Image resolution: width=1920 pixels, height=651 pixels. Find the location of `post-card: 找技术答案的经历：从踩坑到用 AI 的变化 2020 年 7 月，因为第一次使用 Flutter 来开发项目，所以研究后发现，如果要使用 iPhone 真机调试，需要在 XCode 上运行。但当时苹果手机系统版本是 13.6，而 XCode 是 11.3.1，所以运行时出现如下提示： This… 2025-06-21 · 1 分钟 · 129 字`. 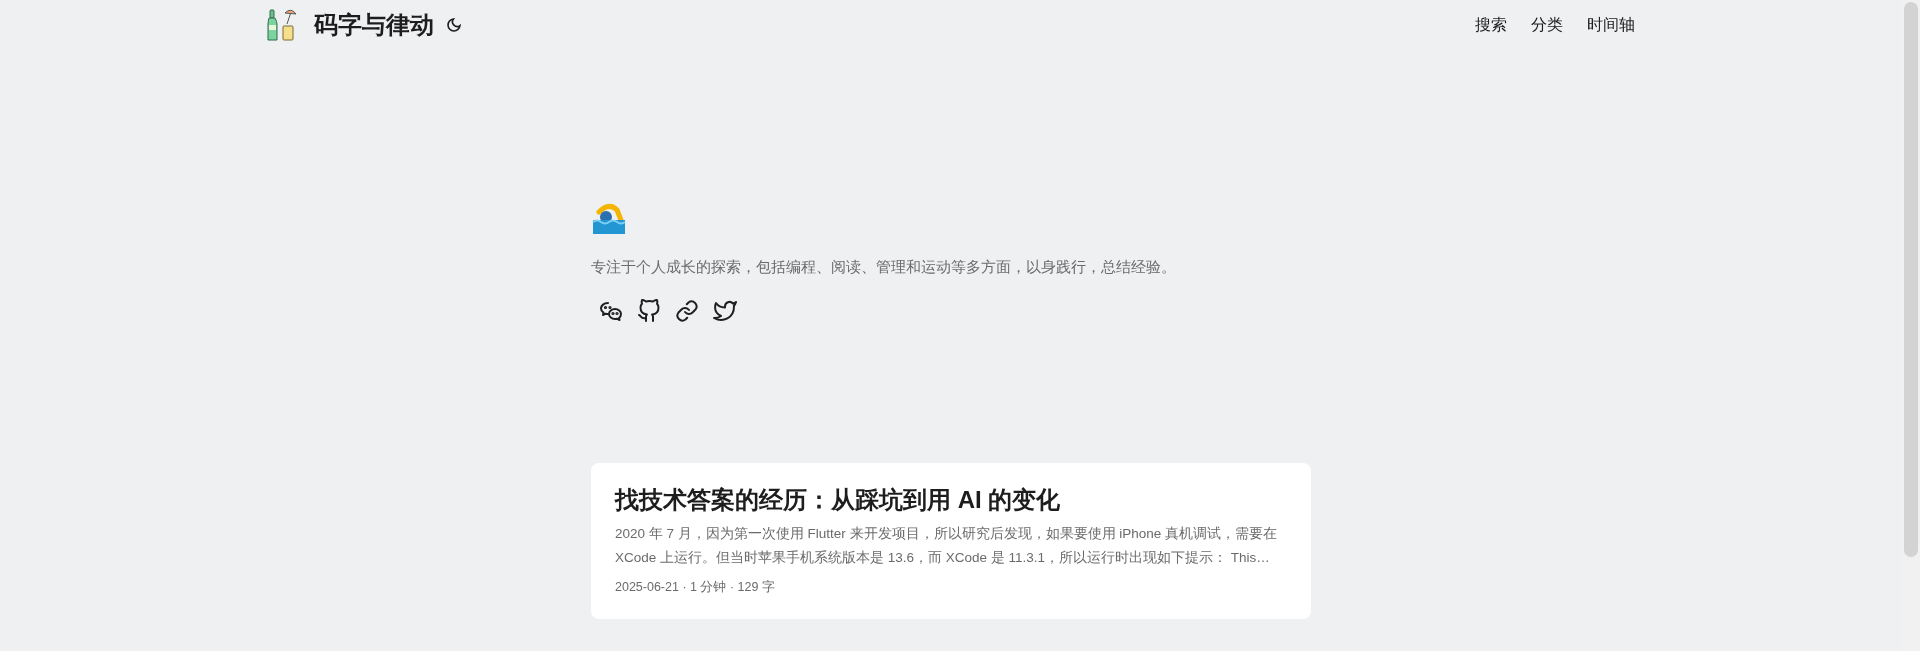

post-card: 找技术答案的经历：从踩坑到用 AI 的变化 2020 年 7 月，因为第一次使用 Flutter 来开发项目，所以研究后发现，如果要使用 iPhone 真机调试，需要在 XCode 上运行。但当时苹果手机系统版本是 13.6，而 XCode 是 11.3.1，所以运行时出现如下提示： This… 2025-06-21 · 1 分钟 · 129 字 is located at coordinates (951, 540).